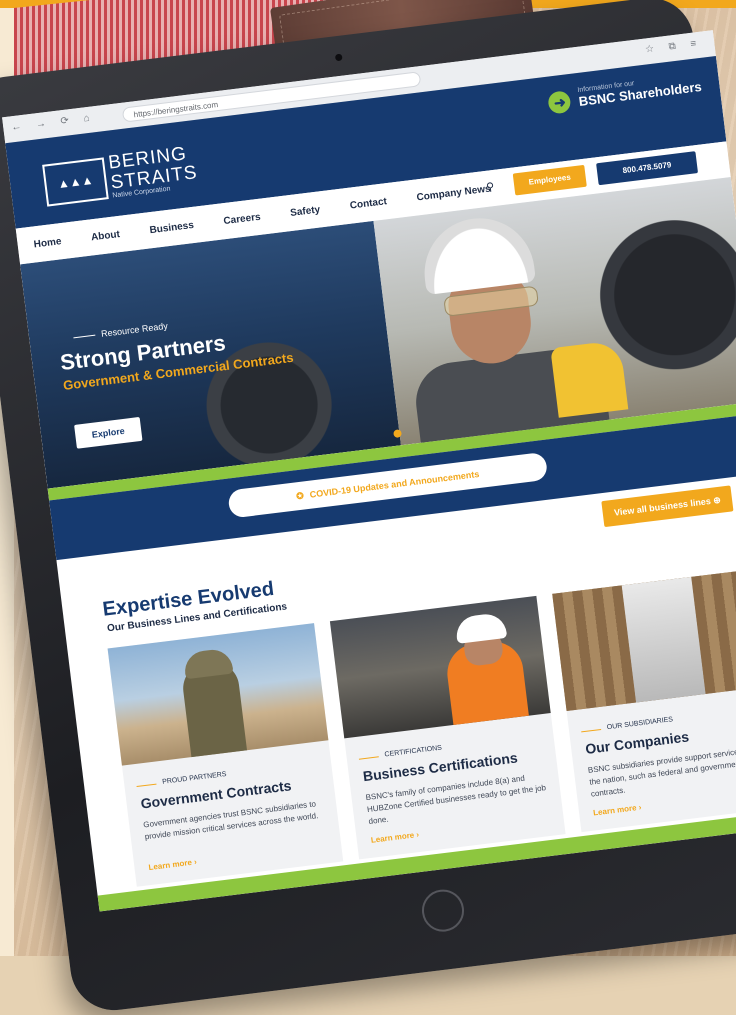  I want to click on worker-safety-vest, so click(589, 378).